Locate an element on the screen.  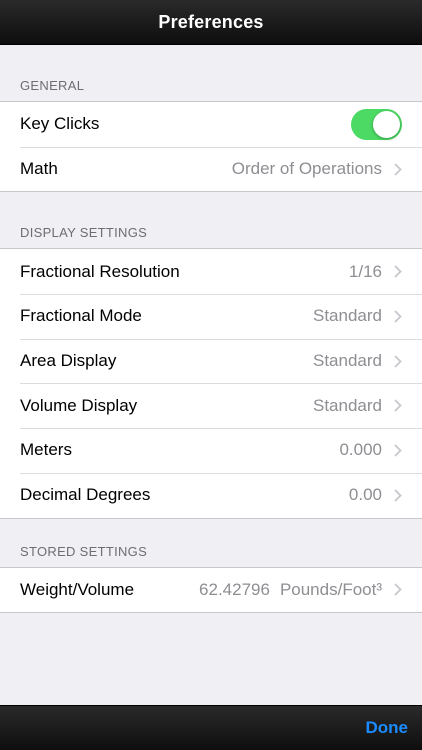
toggle-knob is located at coordinates (386, 124).